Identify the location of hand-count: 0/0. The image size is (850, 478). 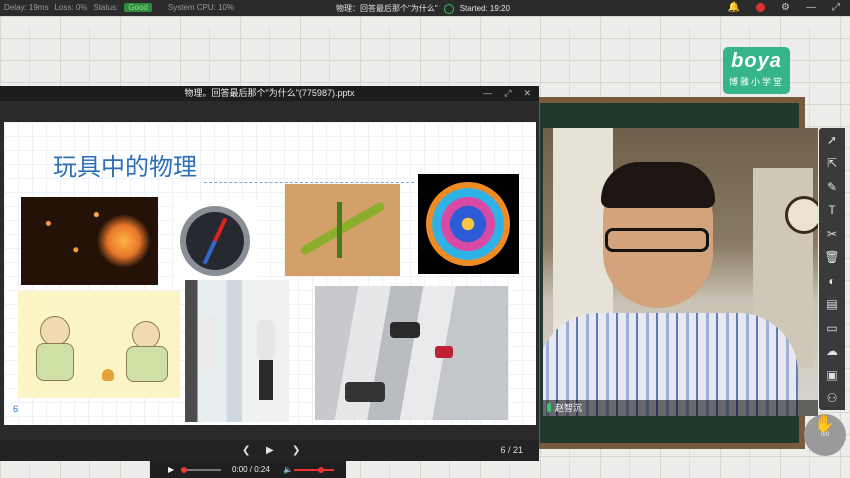
(825, 435).